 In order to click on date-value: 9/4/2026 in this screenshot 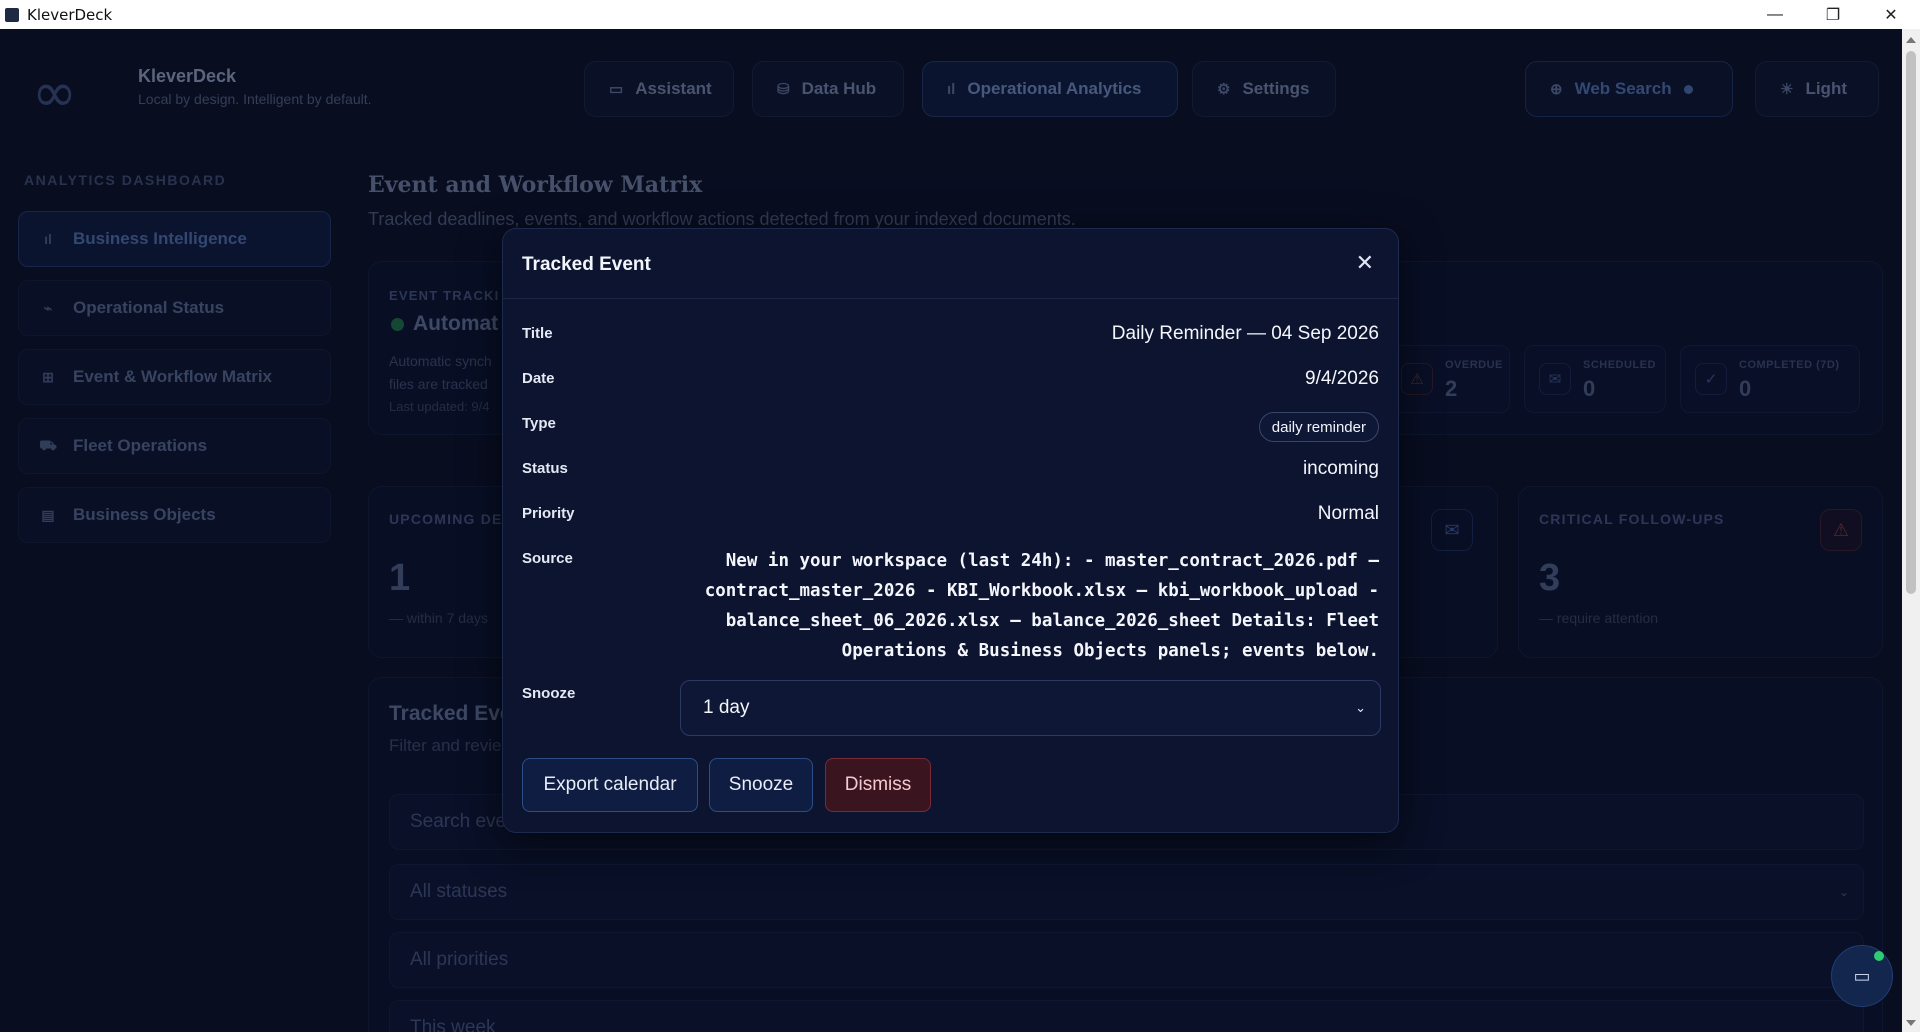, I will do `click(1342, 378)`.